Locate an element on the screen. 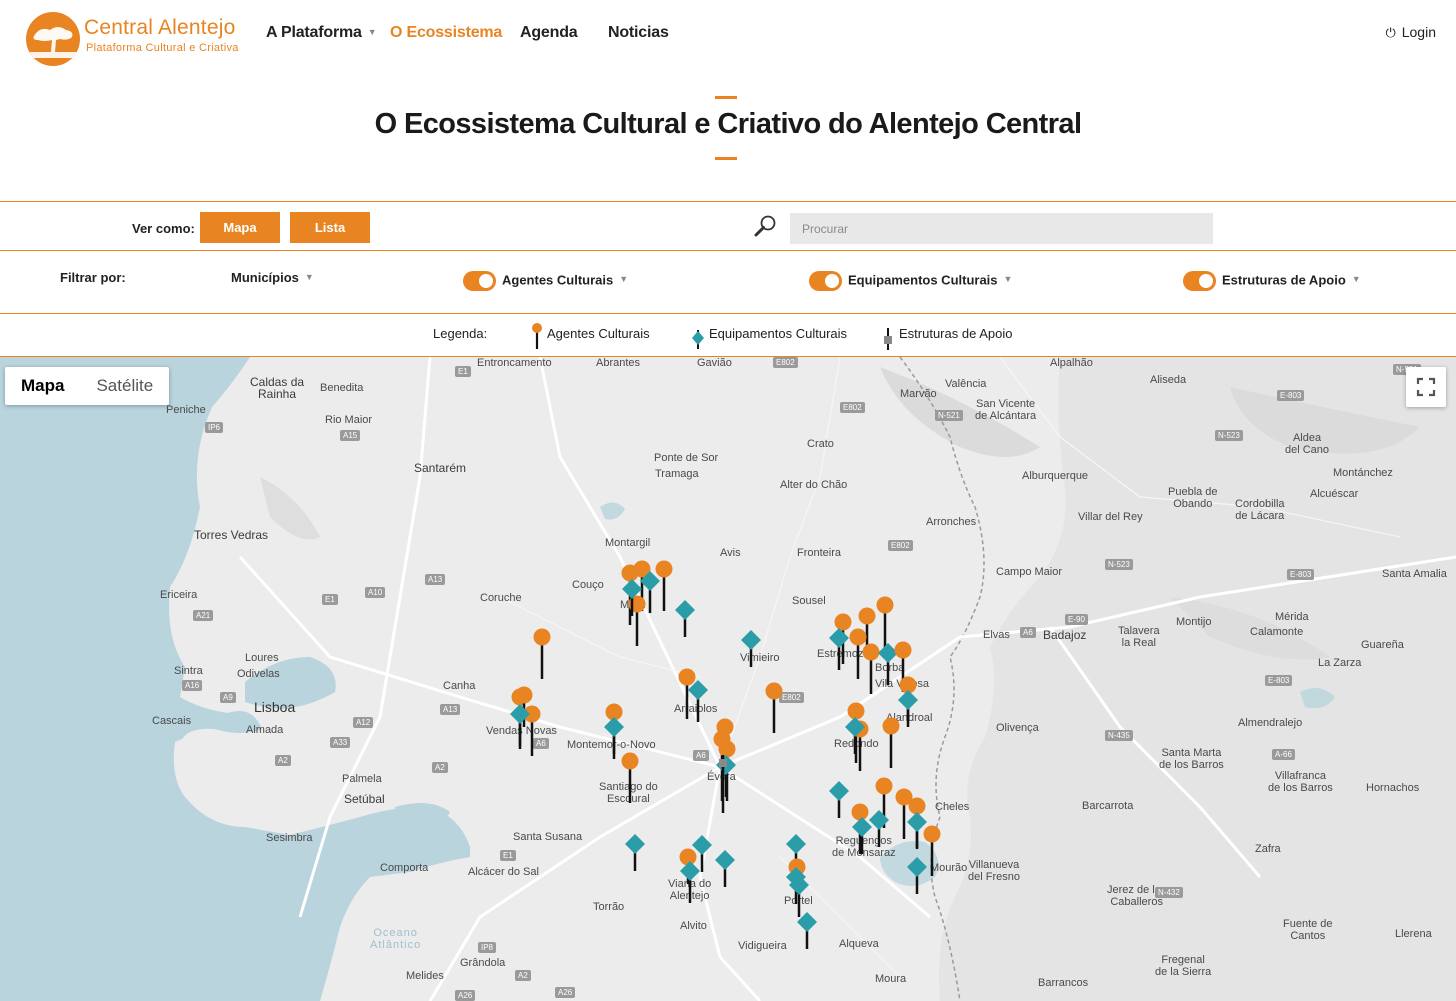 The image size is (1456, 1001). list-view-button: Lista is located at coordinates (330, 227).